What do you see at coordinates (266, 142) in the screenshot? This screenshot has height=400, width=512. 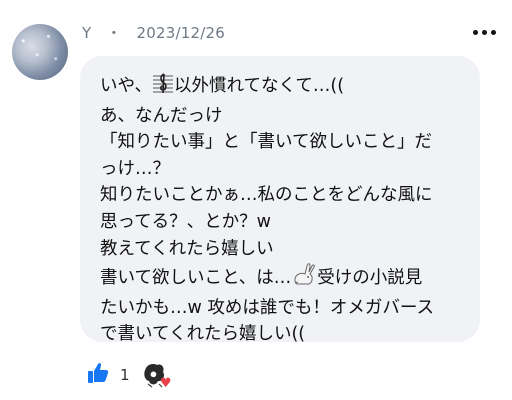 I see `comment-line: 「知りたい事」と「書いて欲しいこと」だ` at bounding box center [266, 142].